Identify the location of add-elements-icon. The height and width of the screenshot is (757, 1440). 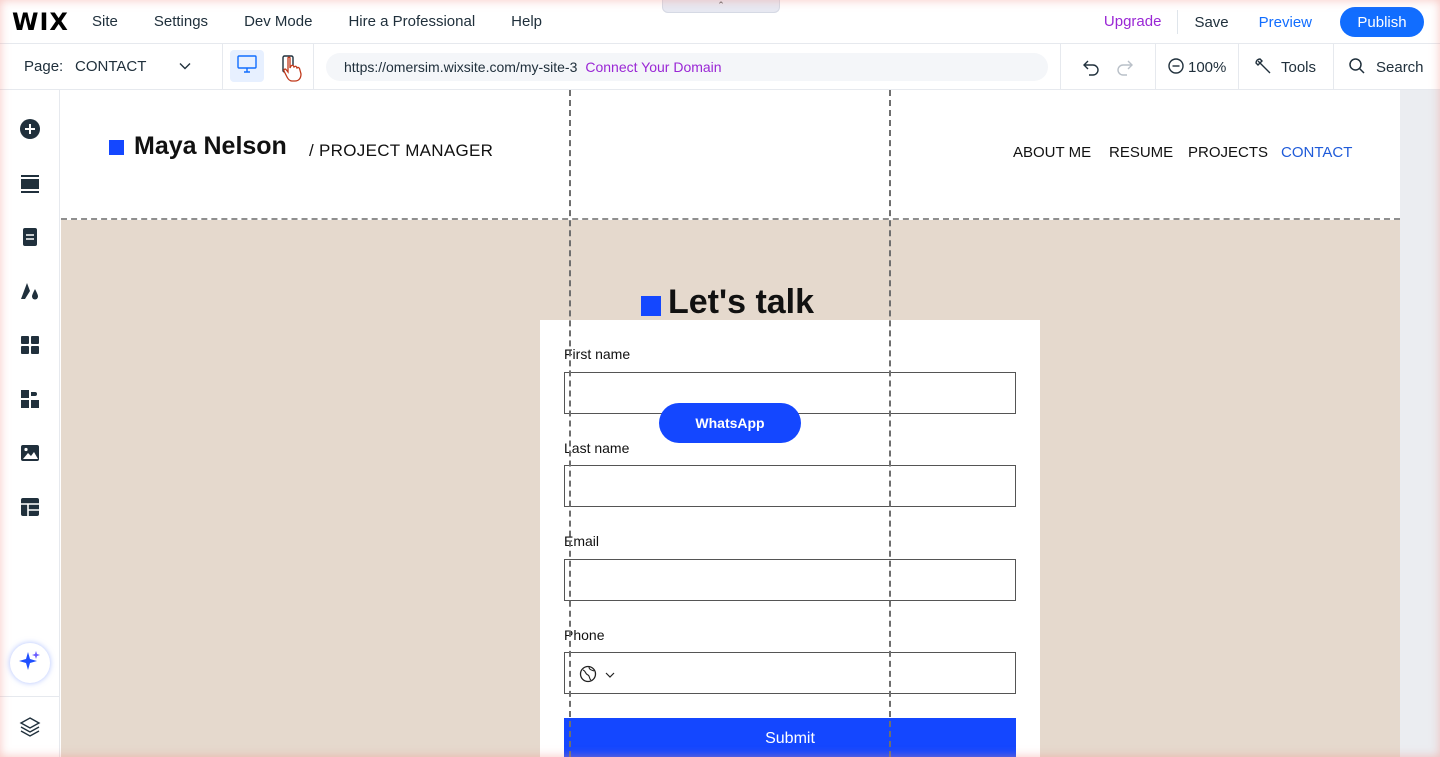
(30, 129).